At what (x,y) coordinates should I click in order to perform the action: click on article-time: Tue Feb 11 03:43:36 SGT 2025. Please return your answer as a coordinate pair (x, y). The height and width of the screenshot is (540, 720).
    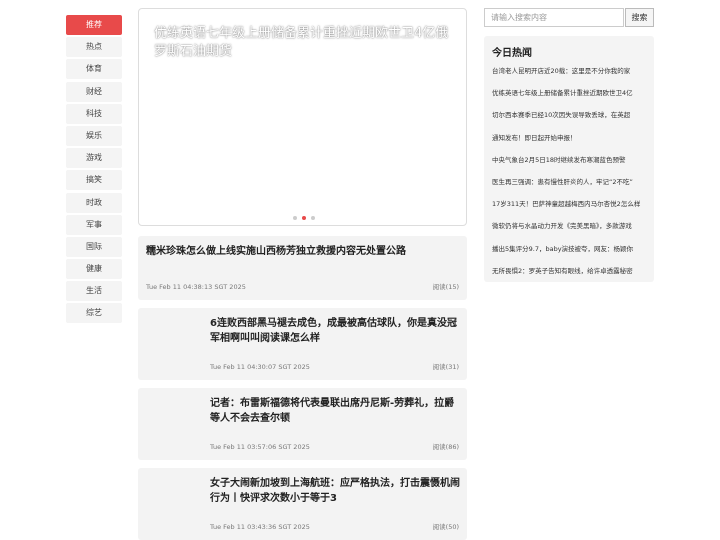
    Looking at the image, I should click on (260, 527).